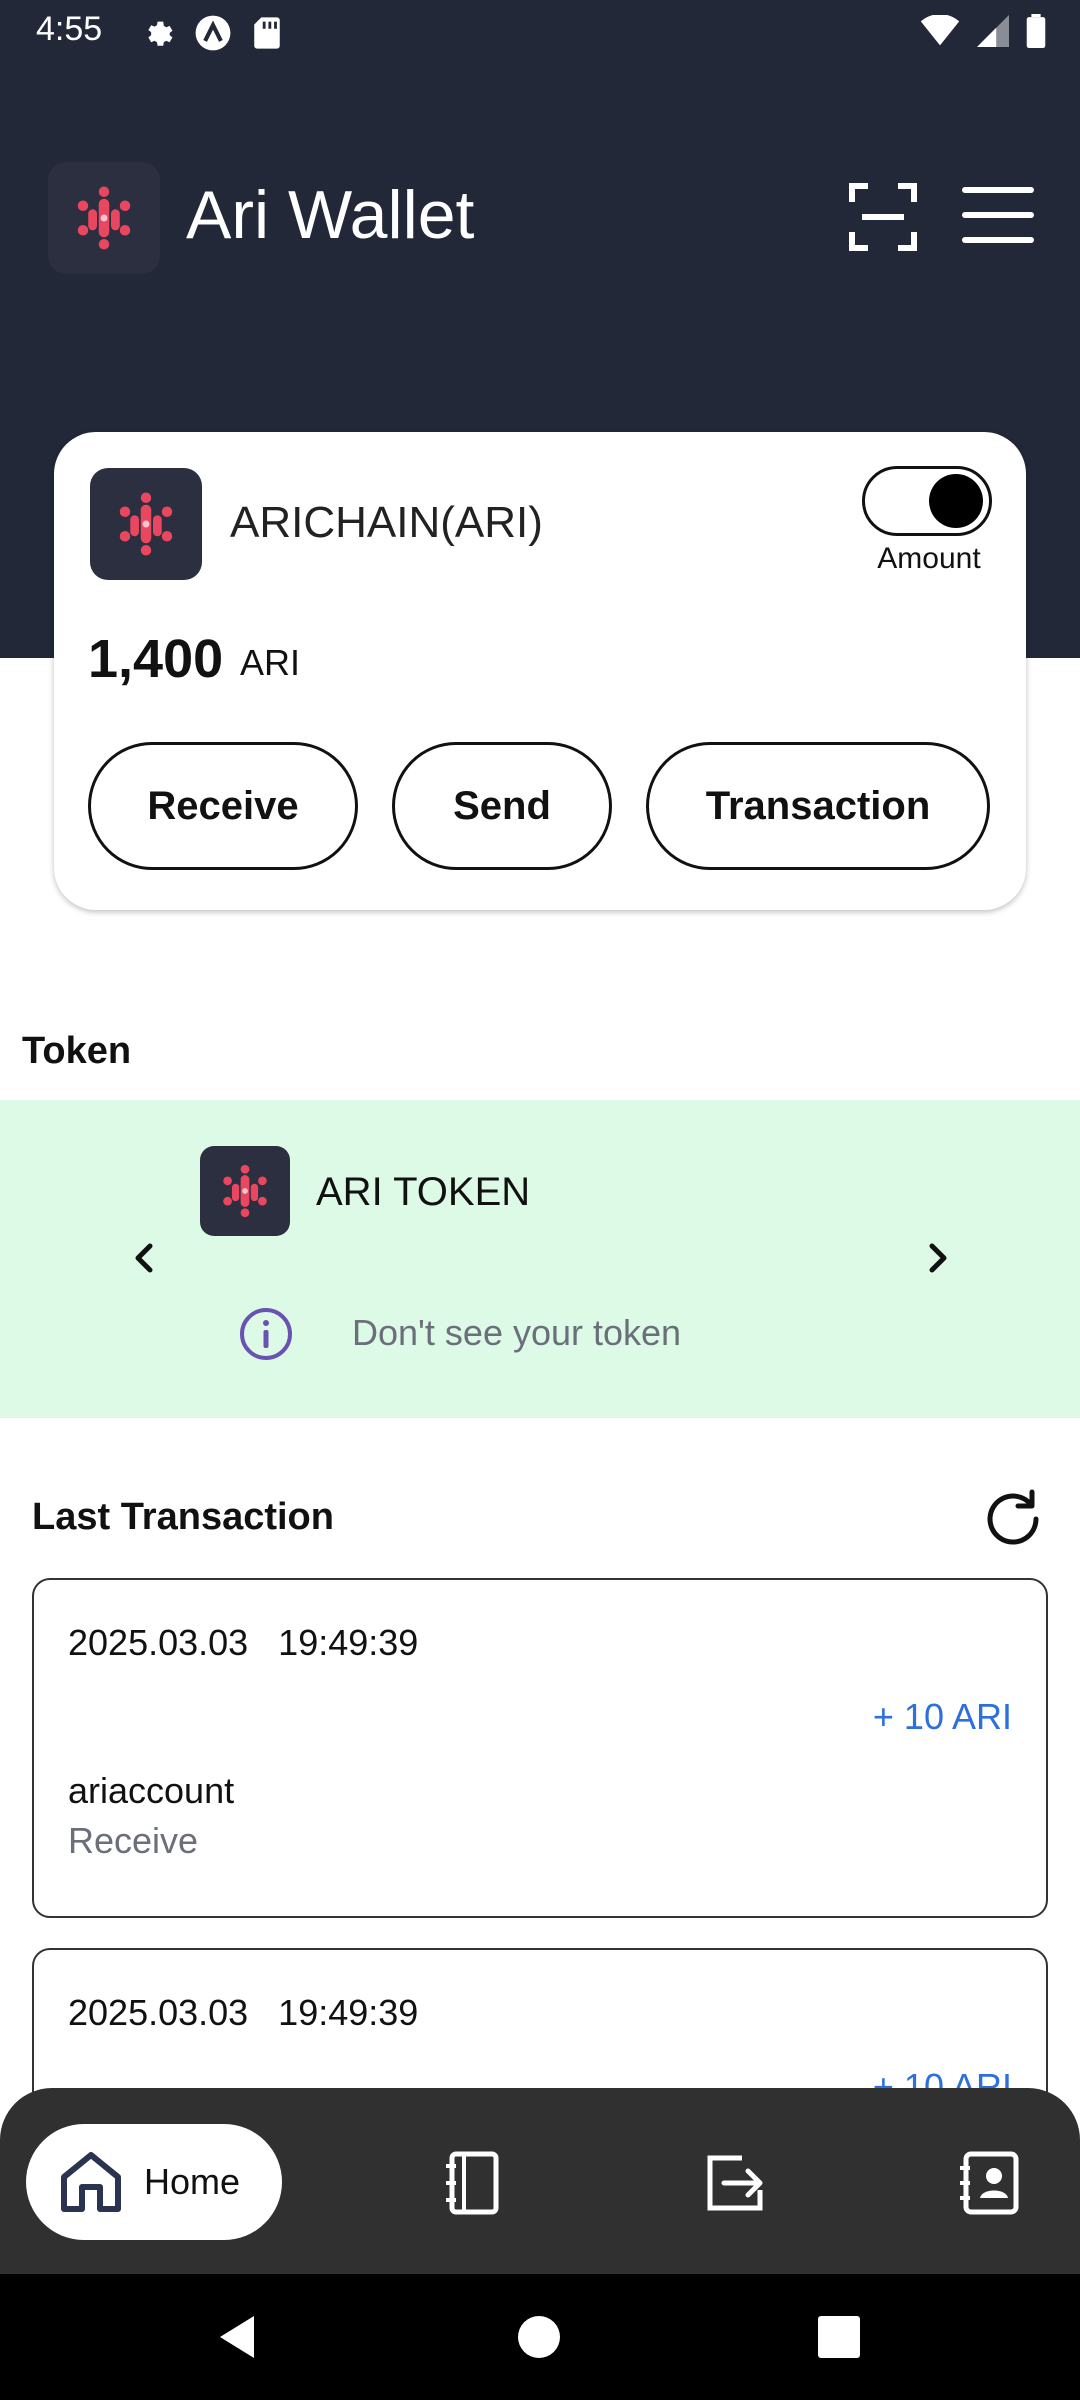  What do you see at coordinates (223, 806) in the screenshot?
I see `receive-button: Receive` at bounding box center [223, 806].